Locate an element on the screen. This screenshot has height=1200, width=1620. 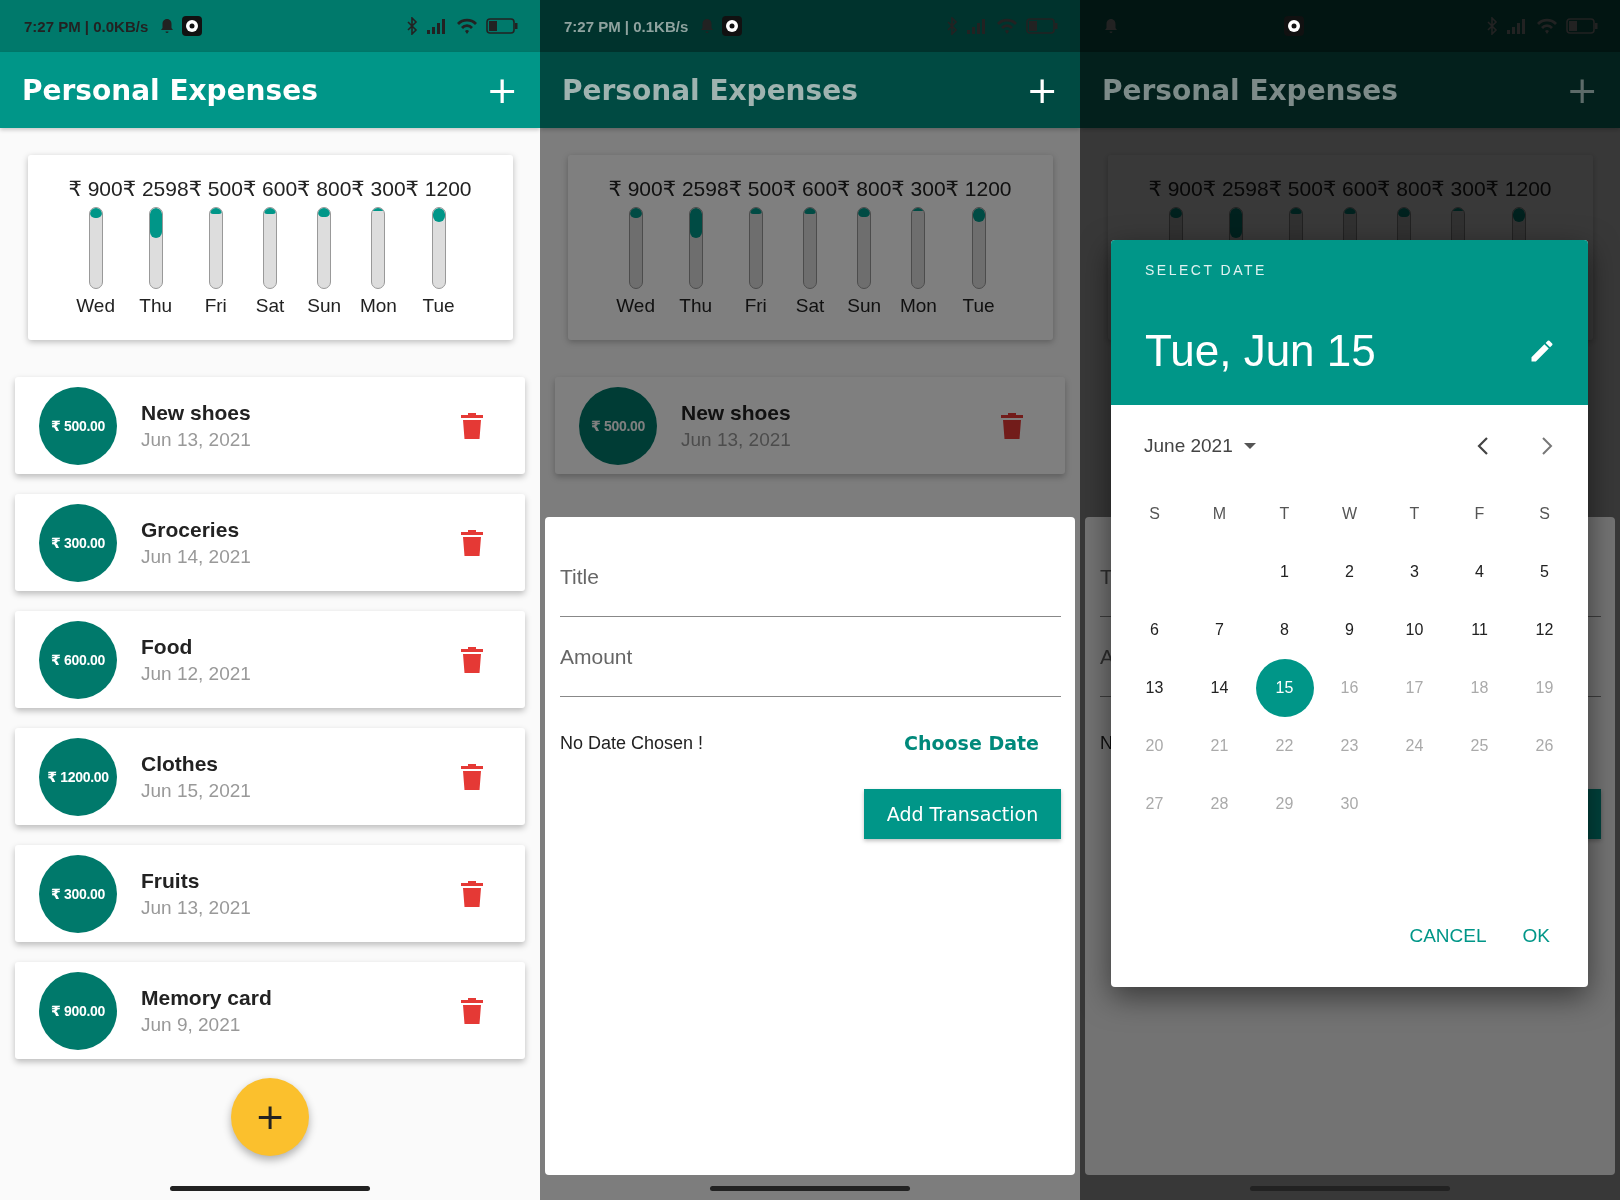
bar-day: Mon is located at coordinates (918, 306).